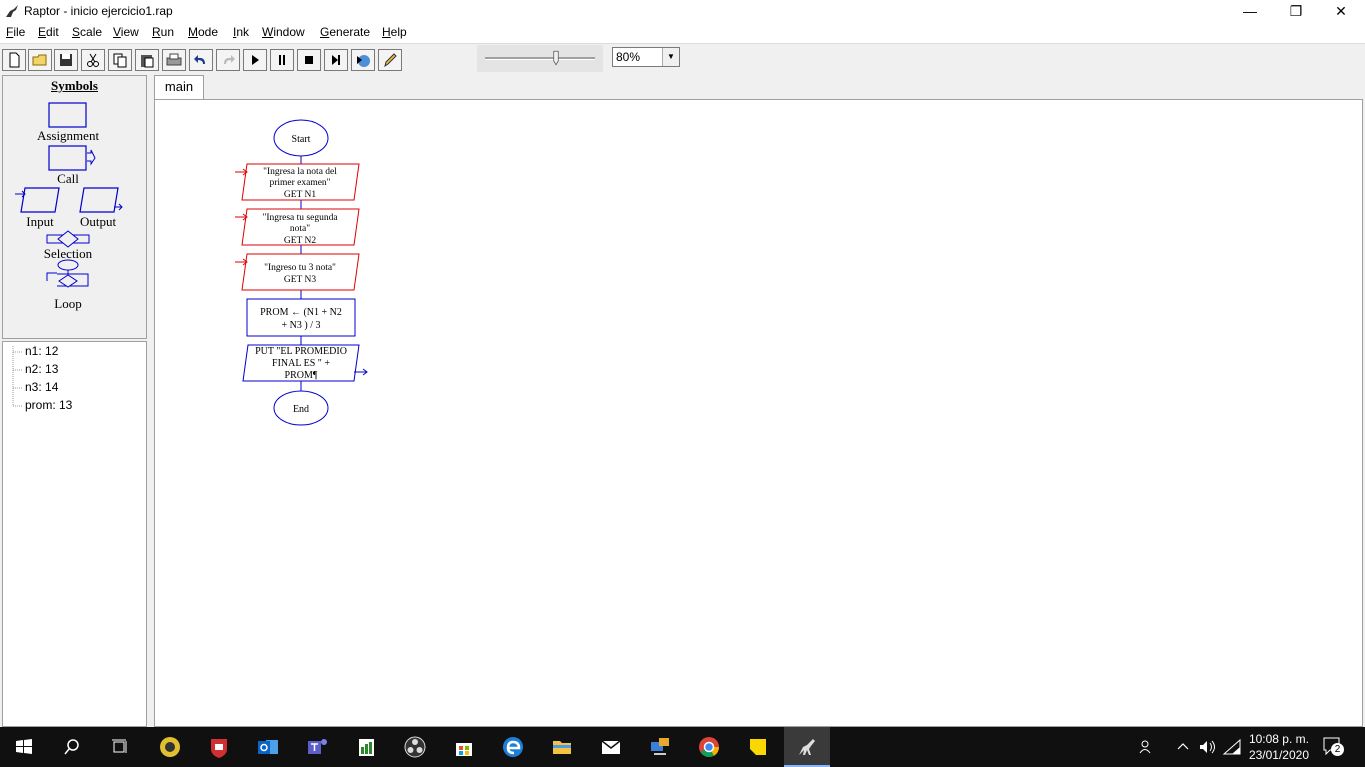 The image size is (1365, 767). Describe the element at coordinates (345, 32) in the screenshot. I see `menu-generate: Generate` at that location.